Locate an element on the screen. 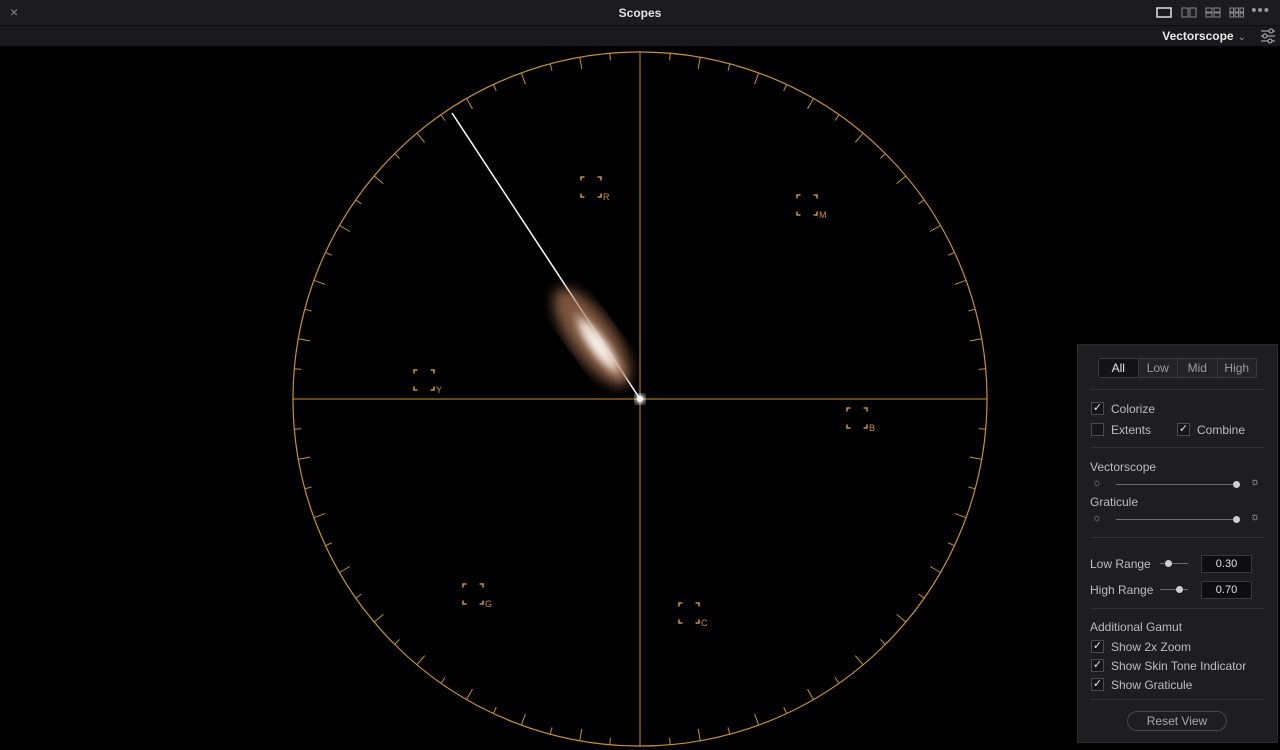  low-range-value: 0.30 is located at coordinates (1226, 564).